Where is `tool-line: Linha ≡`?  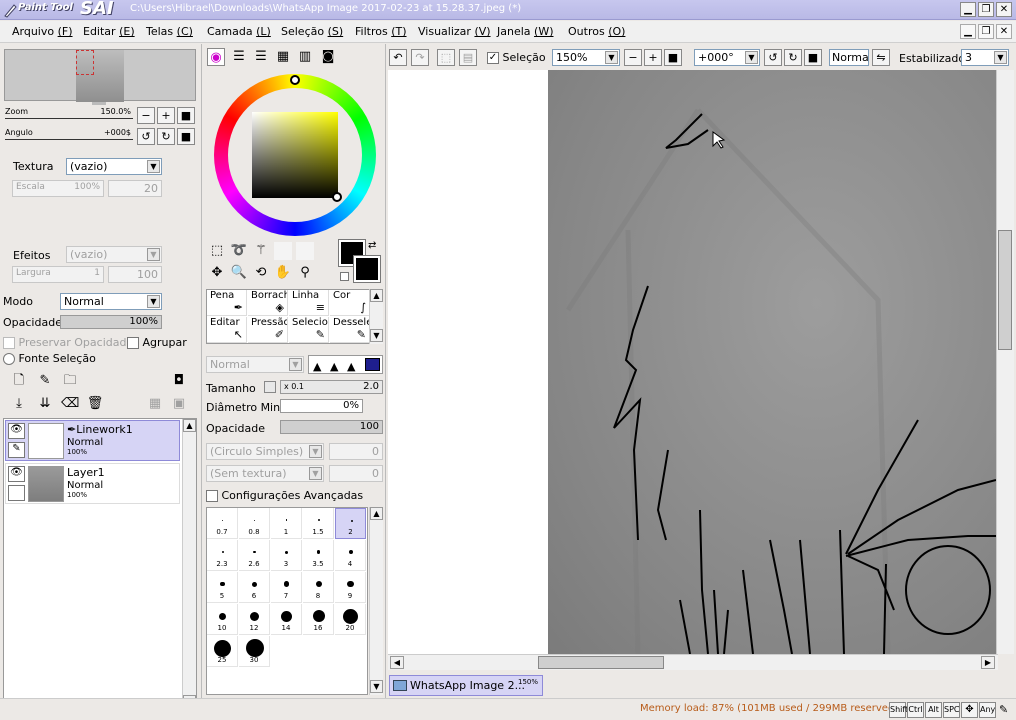
tool-line: Linha ≡ is located at coordinates (309, 303).